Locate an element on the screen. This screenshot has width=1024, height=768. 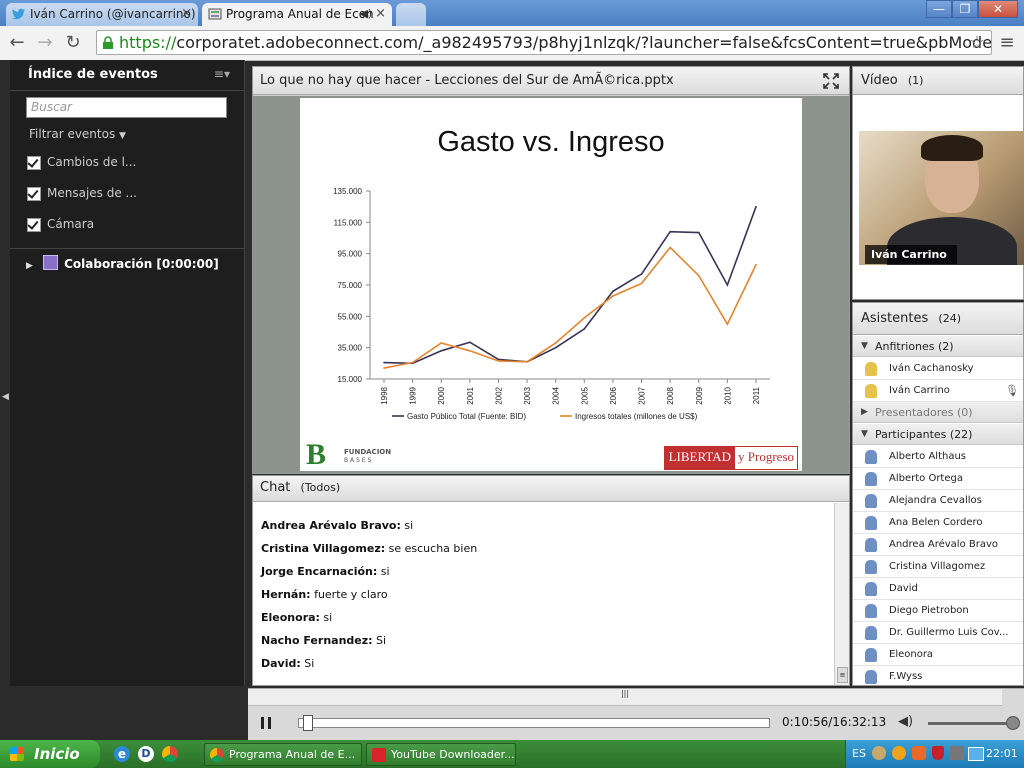
maximize-button: ❐ is located at coordinates (965, 9).